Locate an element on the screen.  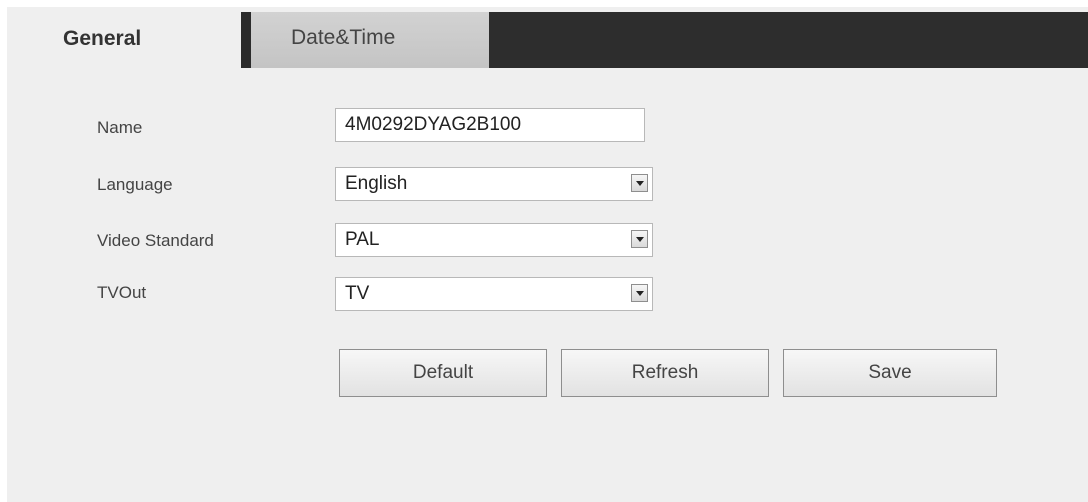
video-standard-value: PAL is located at coordinates (362, 239).